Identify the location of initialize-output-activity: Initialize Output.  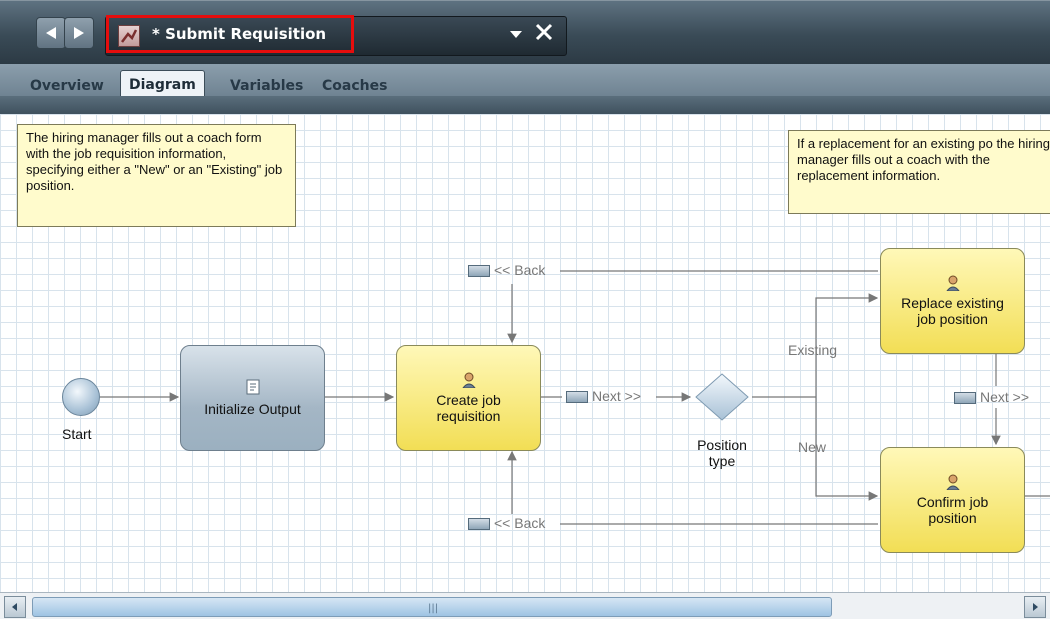
(252, 398).